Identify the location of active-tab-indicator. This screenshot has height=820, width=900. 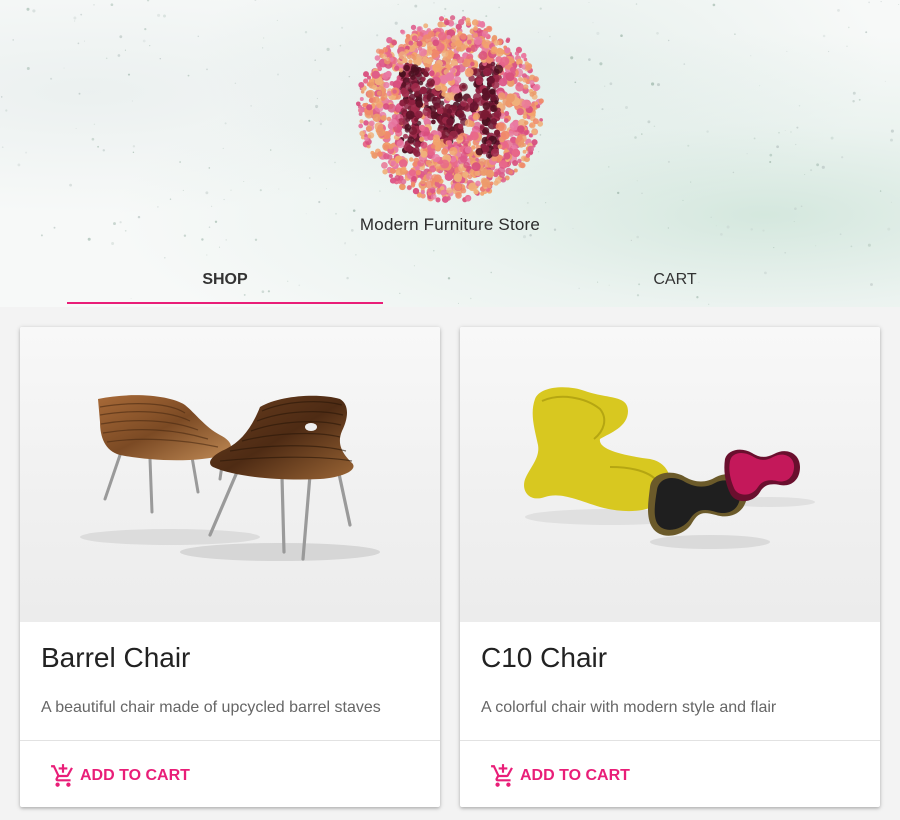
(225, 303).